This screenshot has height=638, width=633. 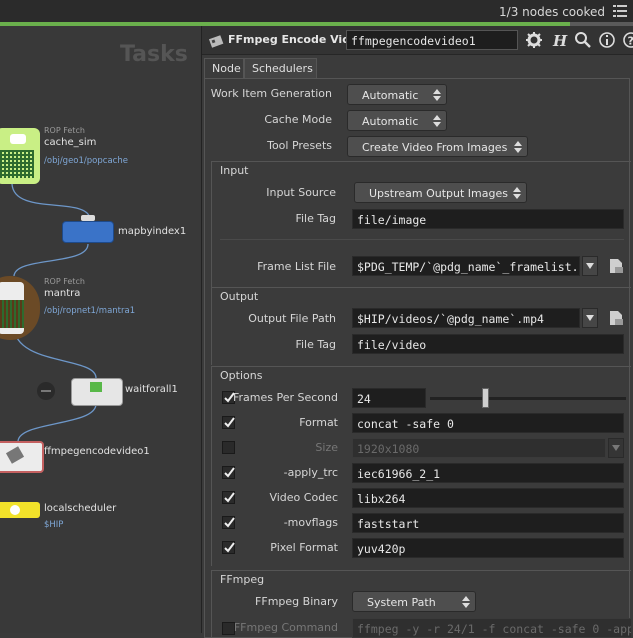 I want to click on svg-text: H, so click(x=560, y=40).